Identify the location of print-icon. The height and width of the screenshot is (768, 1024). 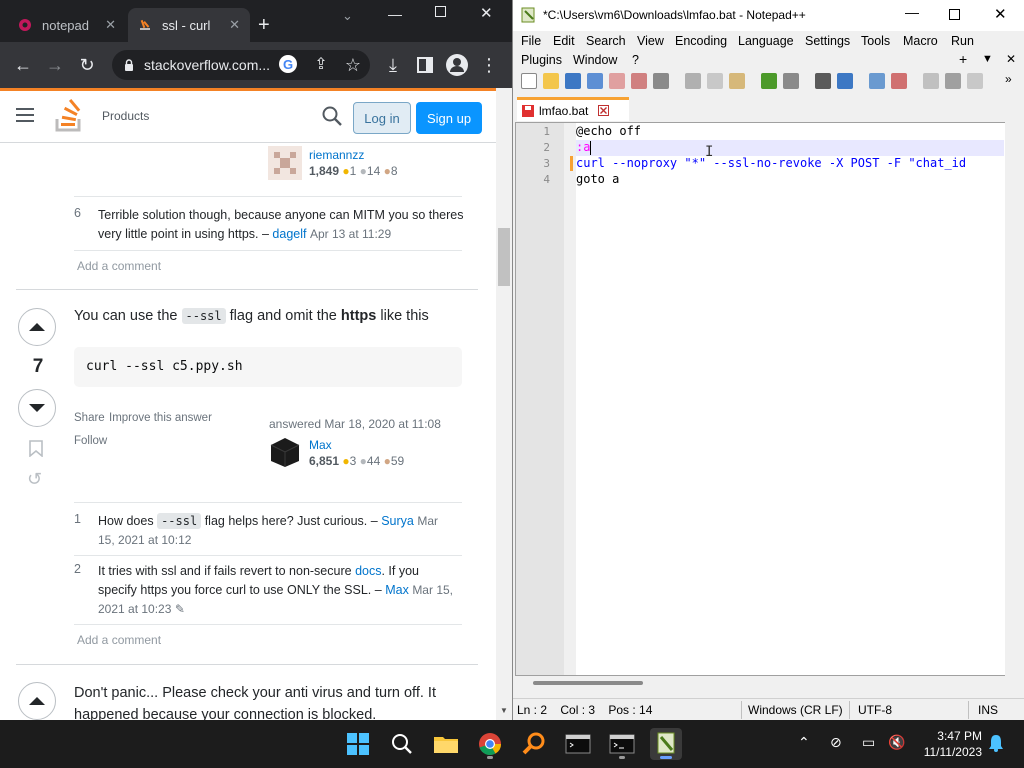
(661, 81).